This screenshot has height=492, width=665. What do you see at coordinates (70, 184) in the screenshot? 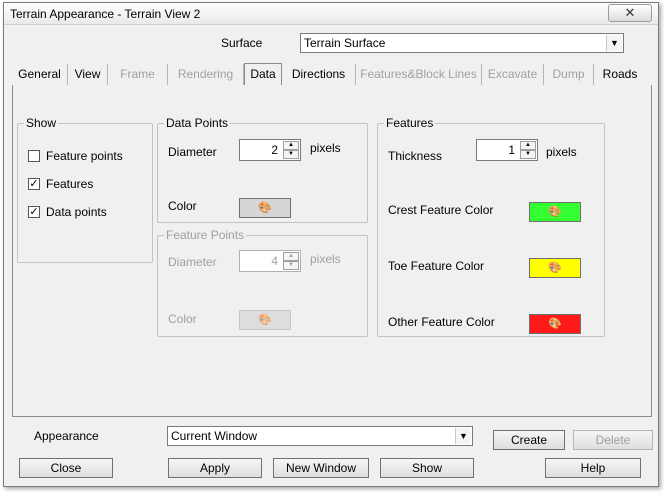
I see `features-label: Features` at bounding box center [70, 184].